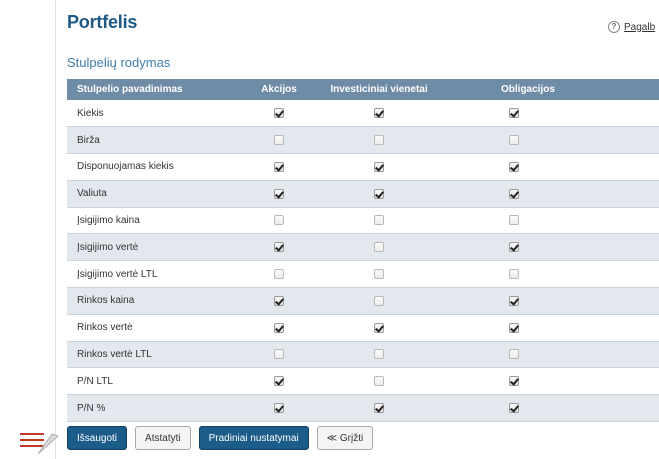 Image resolution: width=659 pixels, height=459 pixels. I want to click on table-row: P/N %, so click(363, 408).